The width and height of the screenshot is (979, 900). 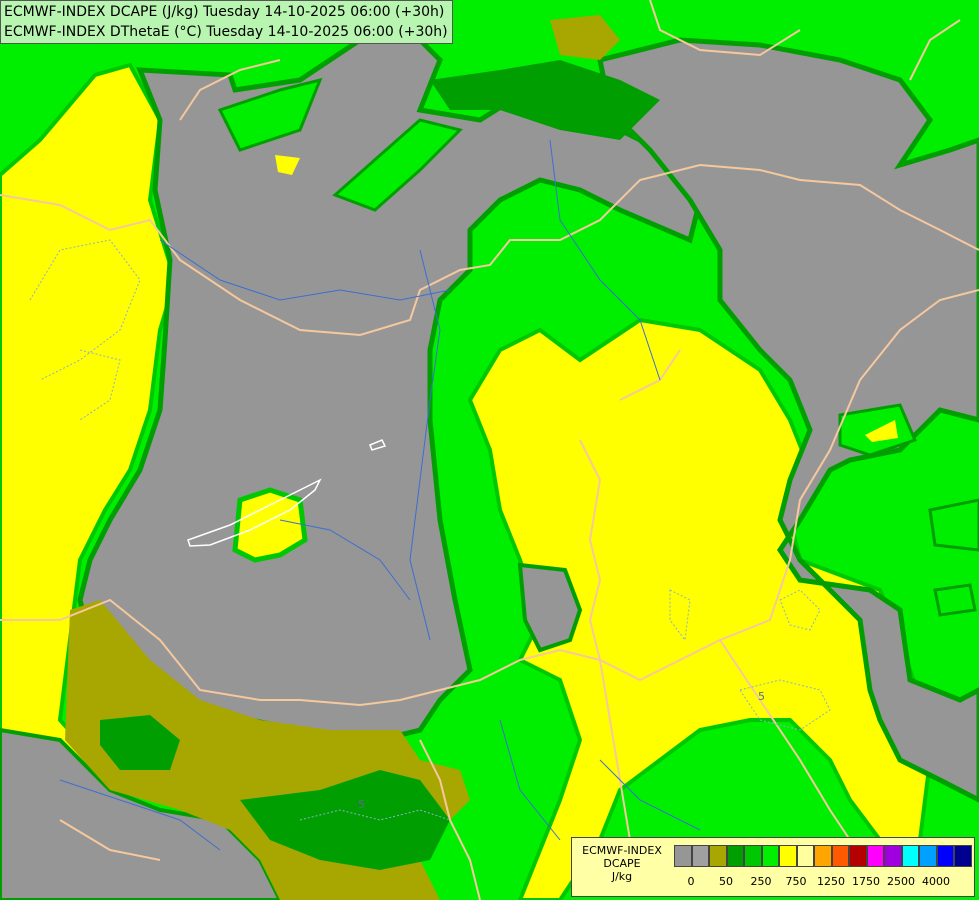 What do you see at coordinates (691, 881) in the screenshot?
I see `legend-tick-label: 0` at bounding box center [691, 881].